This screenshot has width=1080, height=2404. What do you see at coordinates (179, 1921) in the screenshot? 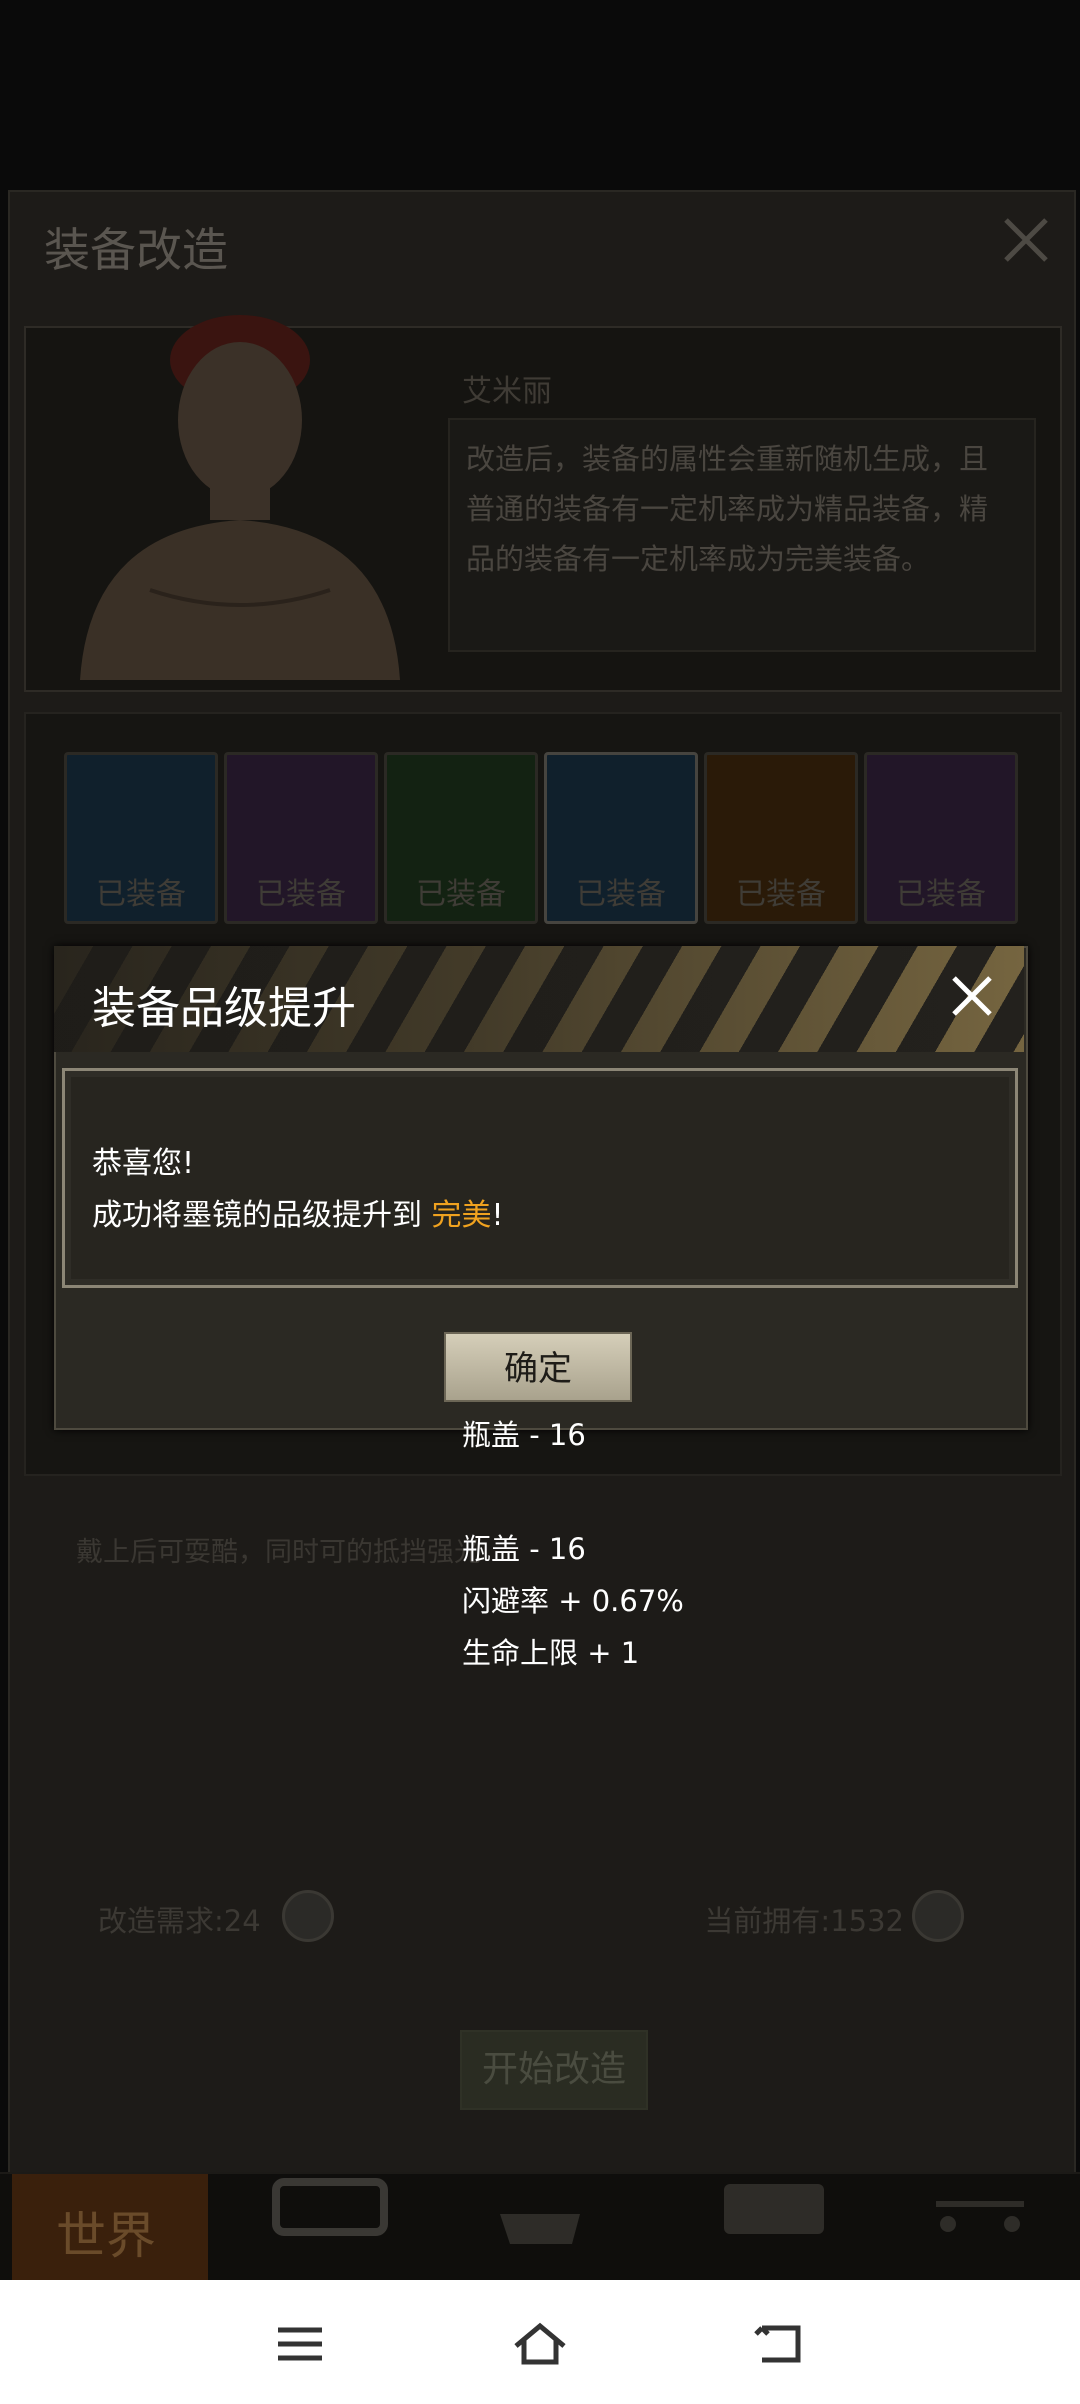
I see `cost-label: 改造需求:24` at bounding box center [179, 1921].